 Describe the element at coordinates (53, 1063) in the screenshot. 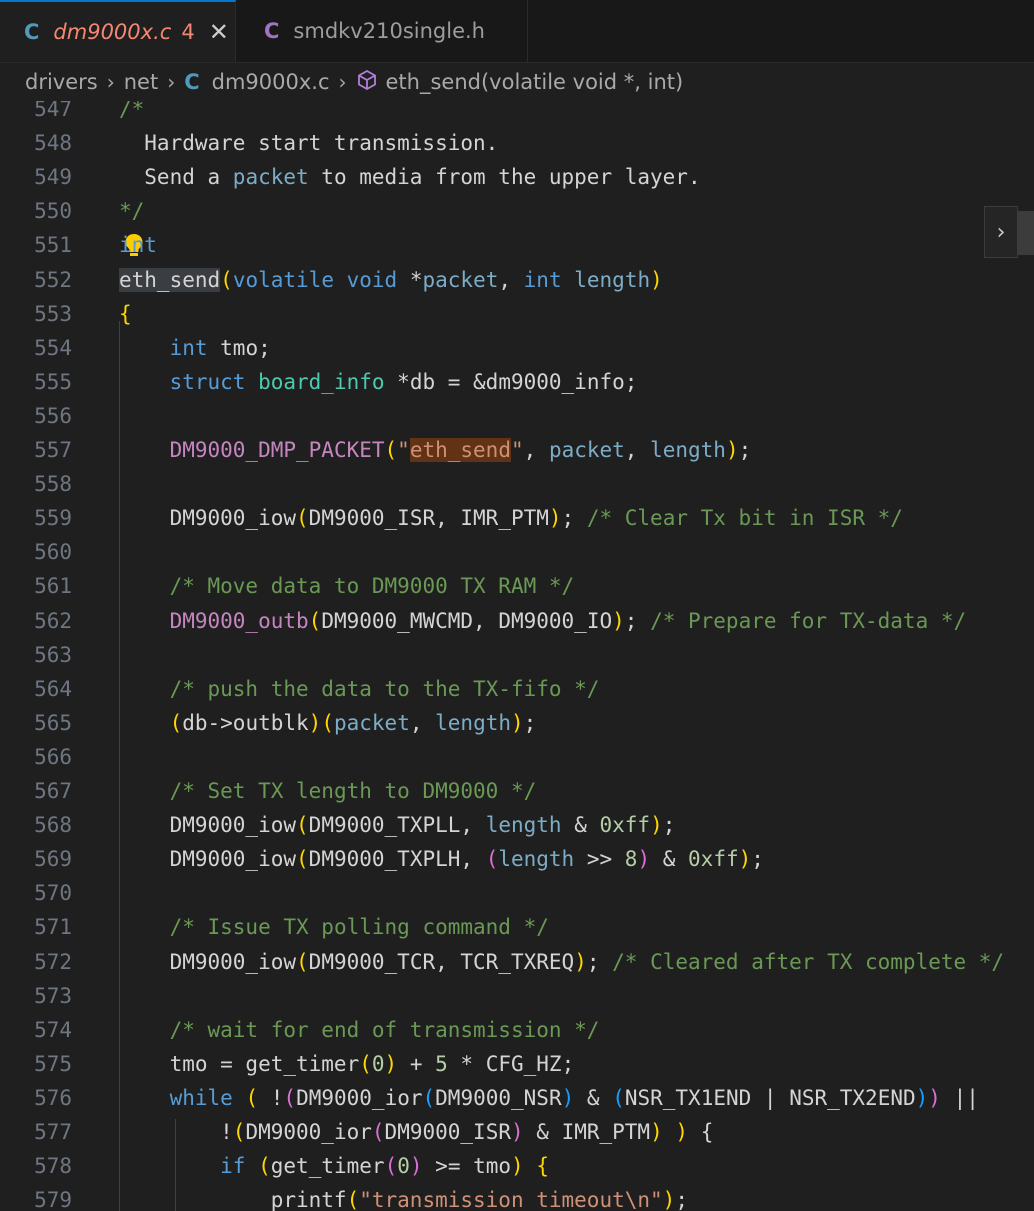

I see `line-number: 575` at that location.